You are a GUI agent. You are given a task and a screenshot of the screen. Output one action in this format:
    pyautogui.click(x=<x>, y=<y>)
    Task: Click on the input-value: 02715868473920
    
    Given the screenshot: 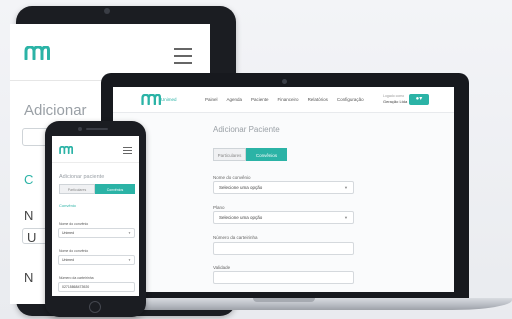 What is the action you would take?
    pyautogui.click(x=76, y=287)
    